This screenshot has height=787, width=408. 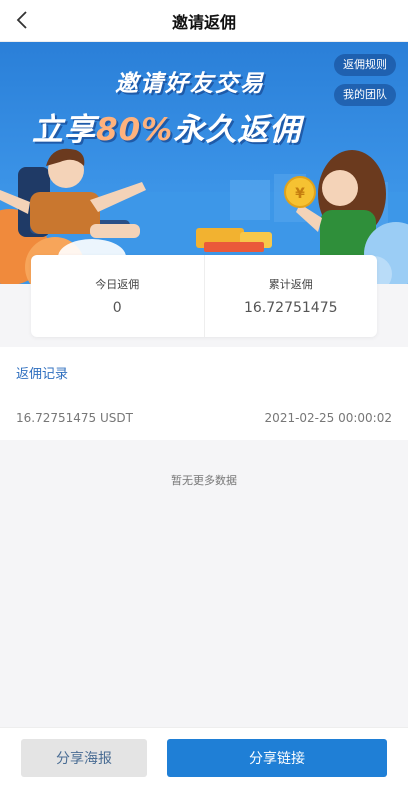 I want to click on share-poster-button: 分享海报, so click(x=84, y=758).